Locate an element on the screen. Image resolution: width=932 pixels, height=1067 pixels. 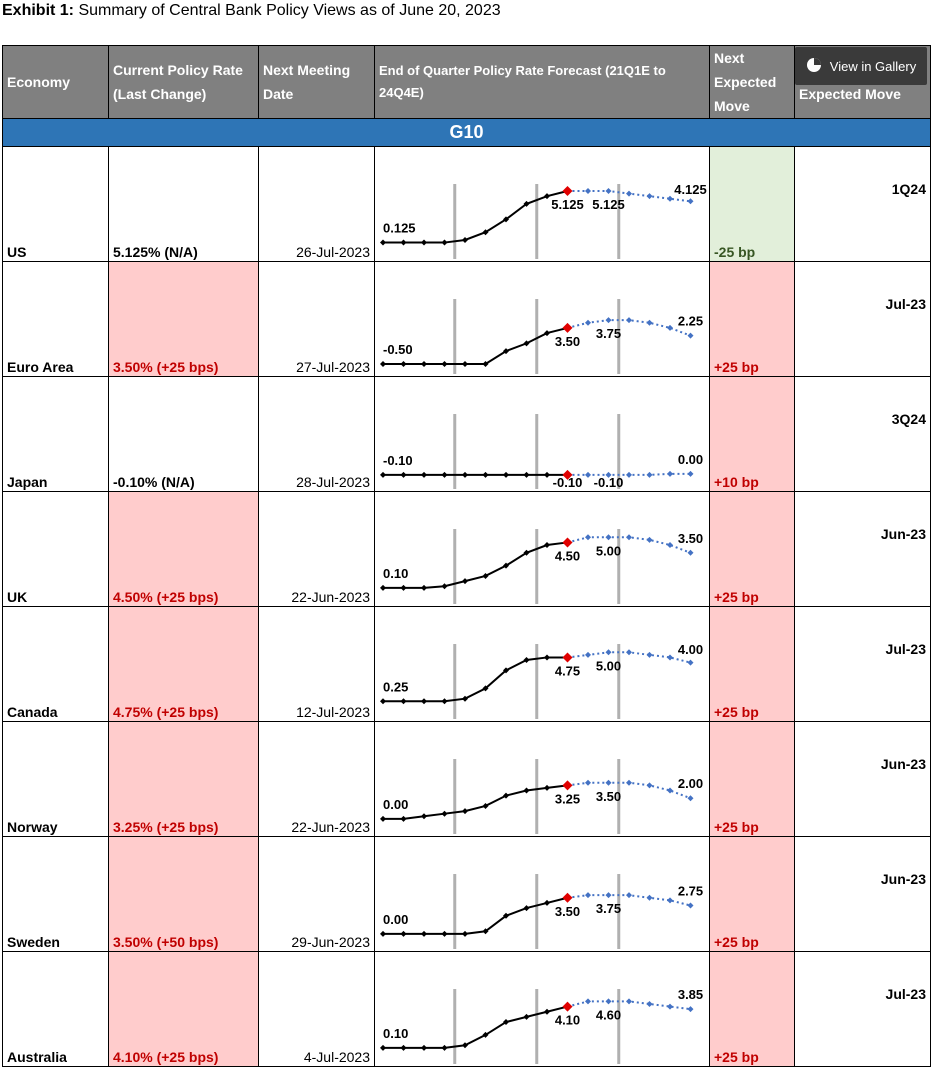
timing-cell: Jul-23 is located at coordinates (862, 319).